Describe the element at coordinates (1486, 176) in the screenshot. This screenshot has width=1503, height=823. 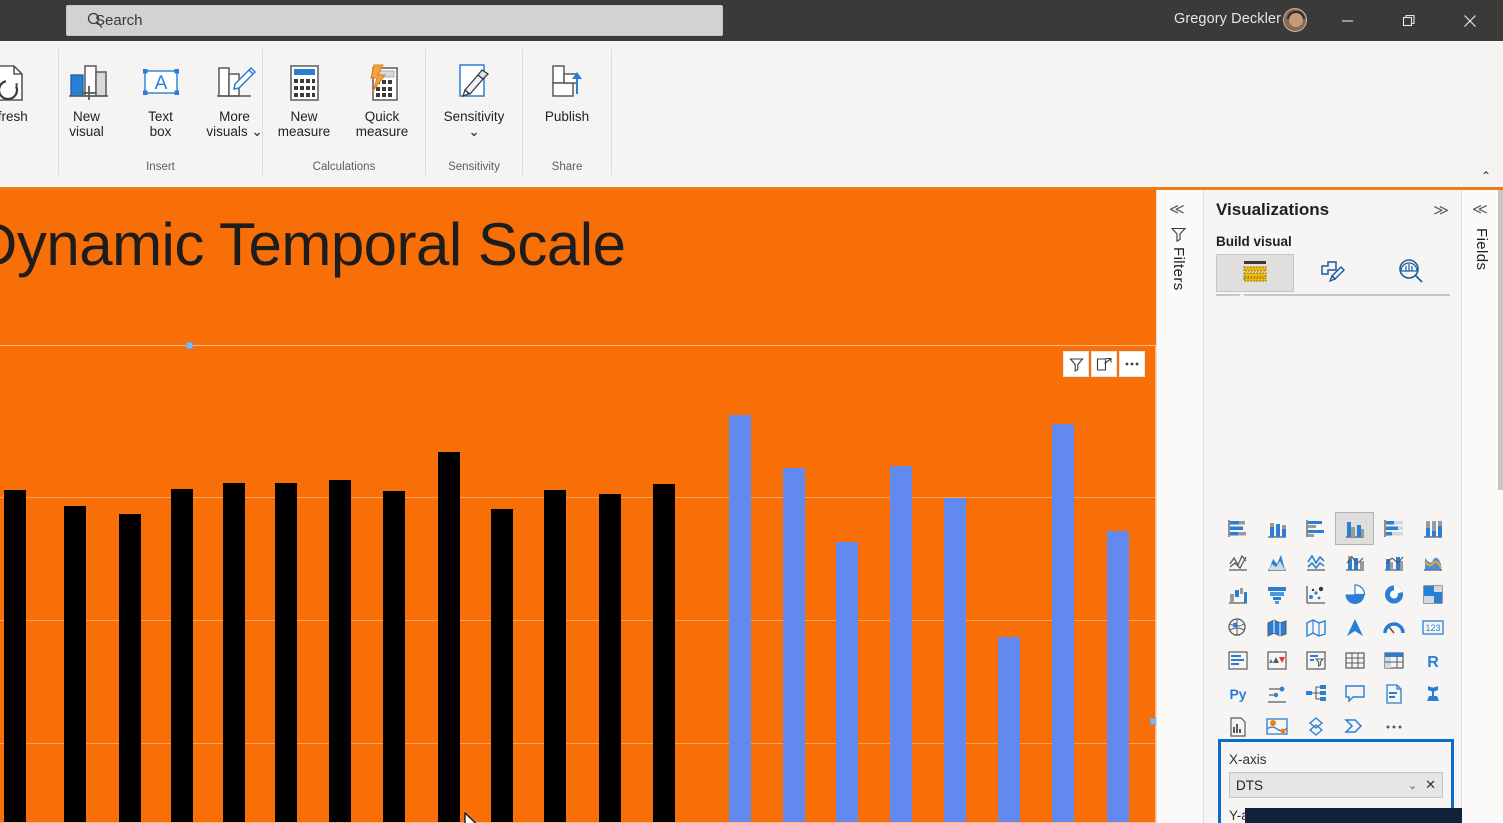
I see `collapse-ribbon-button: ⌃` at that location.